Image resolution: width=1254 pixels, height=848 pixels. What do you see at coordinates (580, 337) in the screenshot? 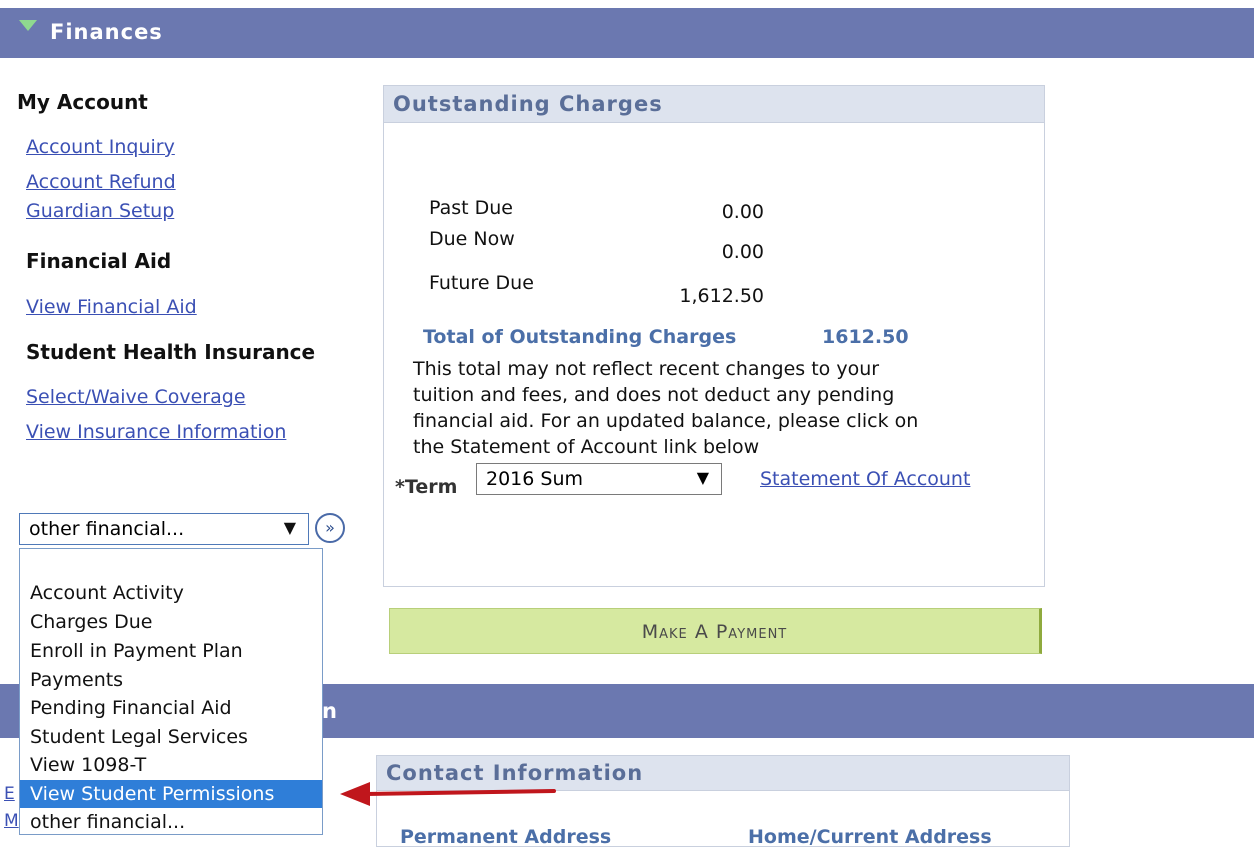
I see `total-outstanding-label: Total of Outstanding Charges` at bounding box center [580, 337].